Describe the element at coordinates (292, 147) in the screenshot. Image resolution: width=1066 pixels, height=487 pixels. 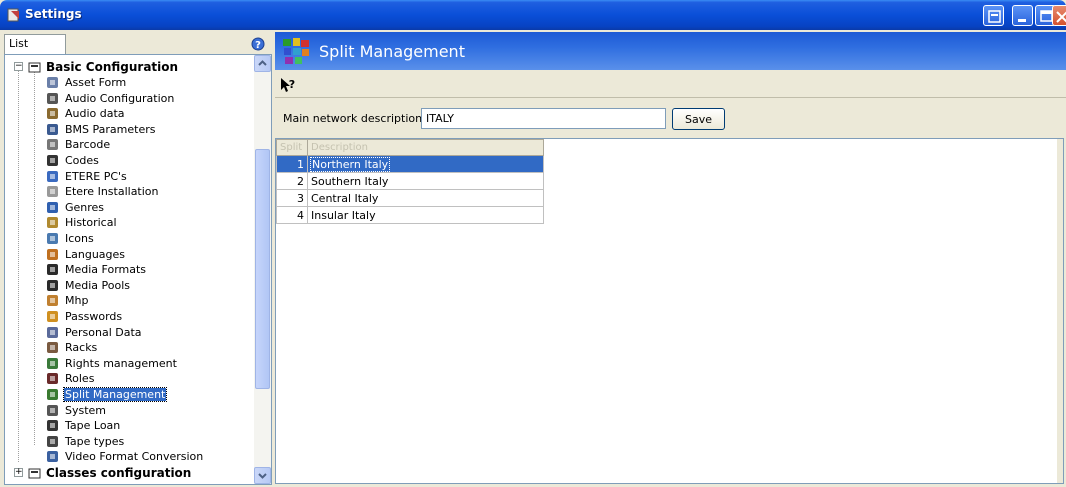
I see `column-header-split: Split` at that location.